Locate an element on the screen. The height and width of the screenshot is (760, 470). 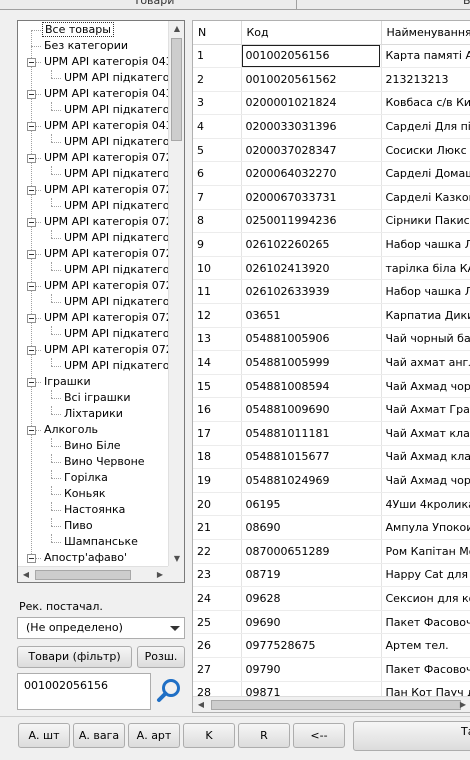
cell-n: 14 is located at coordinates (217, 362).